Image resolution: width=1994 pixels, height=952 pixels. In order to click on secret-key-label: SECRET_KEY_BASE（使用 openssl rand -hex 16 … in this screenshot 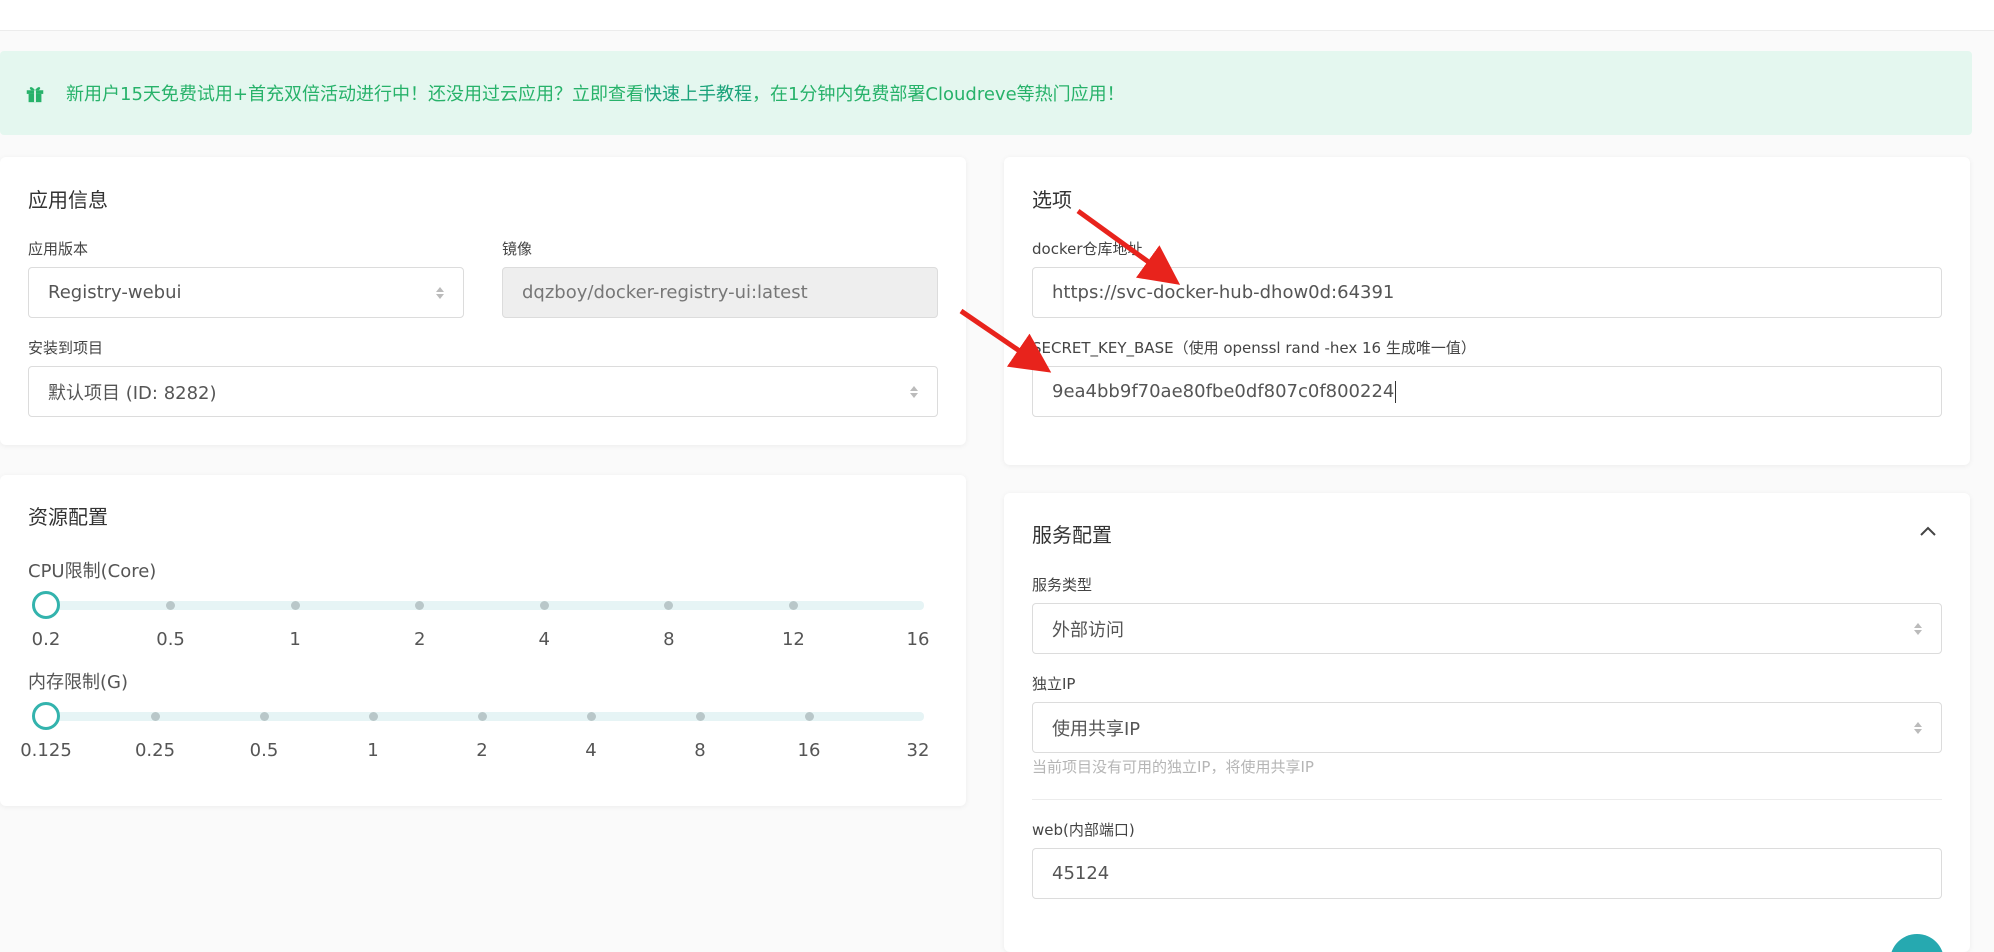, I will do `click(1254, 348)`.